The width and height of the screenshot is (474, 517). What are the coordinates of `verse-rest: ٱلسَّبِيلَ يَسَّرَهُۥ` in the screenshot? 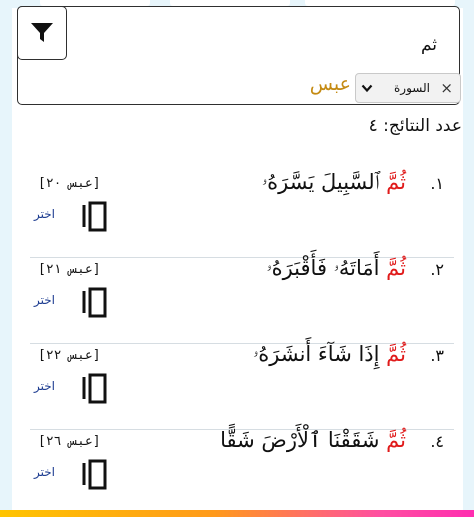 It's located at (324, 182).